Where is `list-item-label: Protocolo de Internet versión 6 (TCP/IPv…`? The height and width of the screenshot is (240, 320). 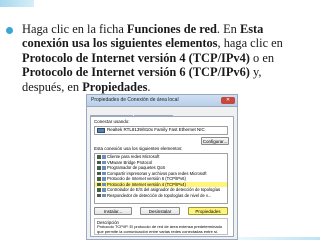
list-item-label: Protocolo de Internet versión 6 (TCP/IPv… is located at coordinates (146, 178).